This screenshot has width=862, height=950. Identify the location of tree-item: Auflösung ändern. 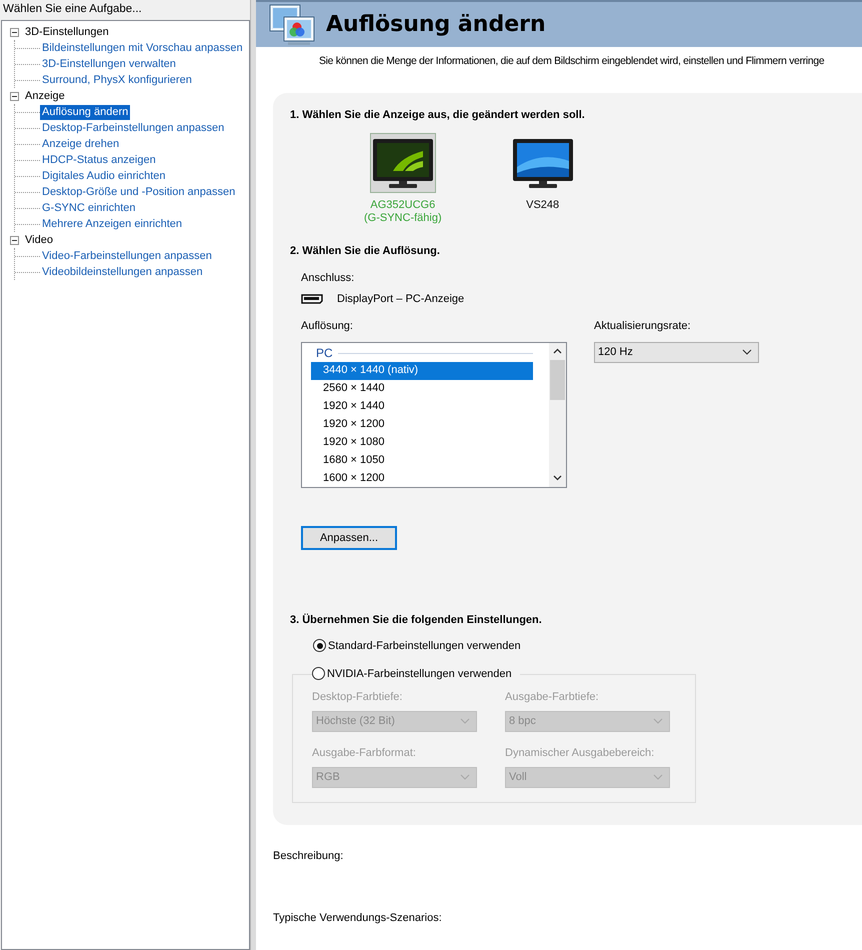
(85, 112).